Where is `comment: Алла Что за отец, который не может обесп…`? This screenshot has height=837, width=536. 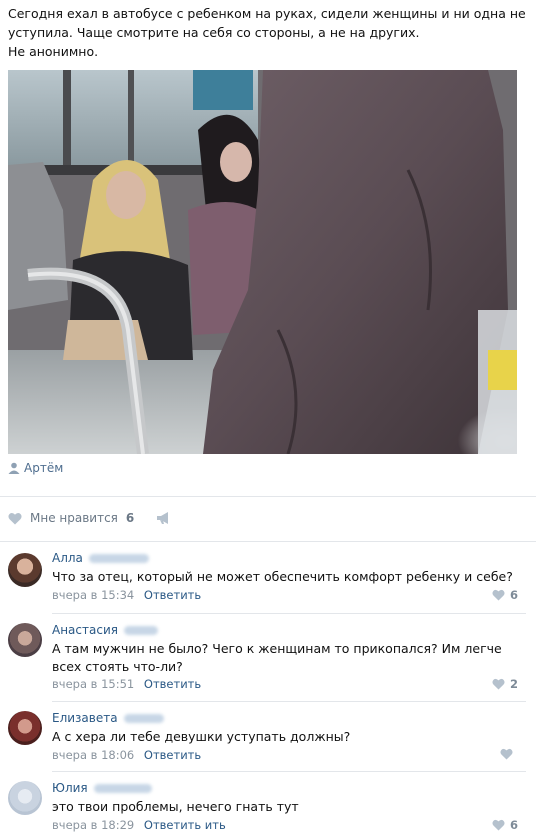
comment: Алла Что за отец, который не может обесп… is located at coordinates (268, 577).